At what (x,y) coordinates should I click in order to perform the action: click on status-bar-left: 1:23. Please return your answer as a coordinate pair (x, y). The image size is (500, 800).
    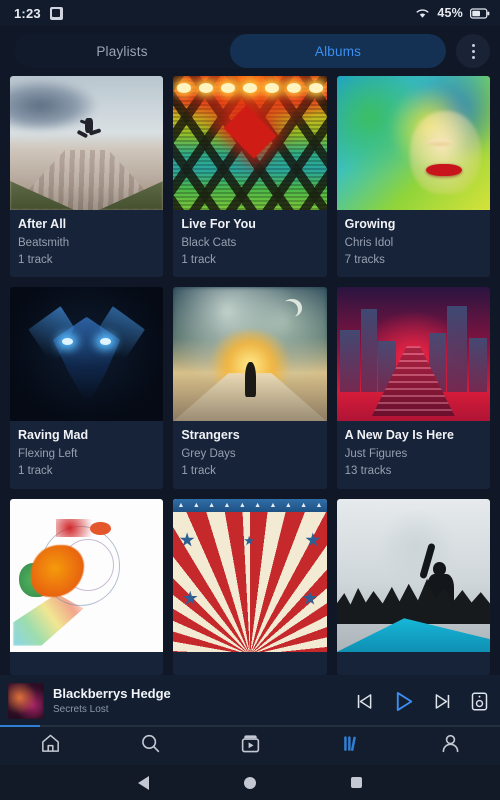
    Looking at the image, I should click on (38, 13).